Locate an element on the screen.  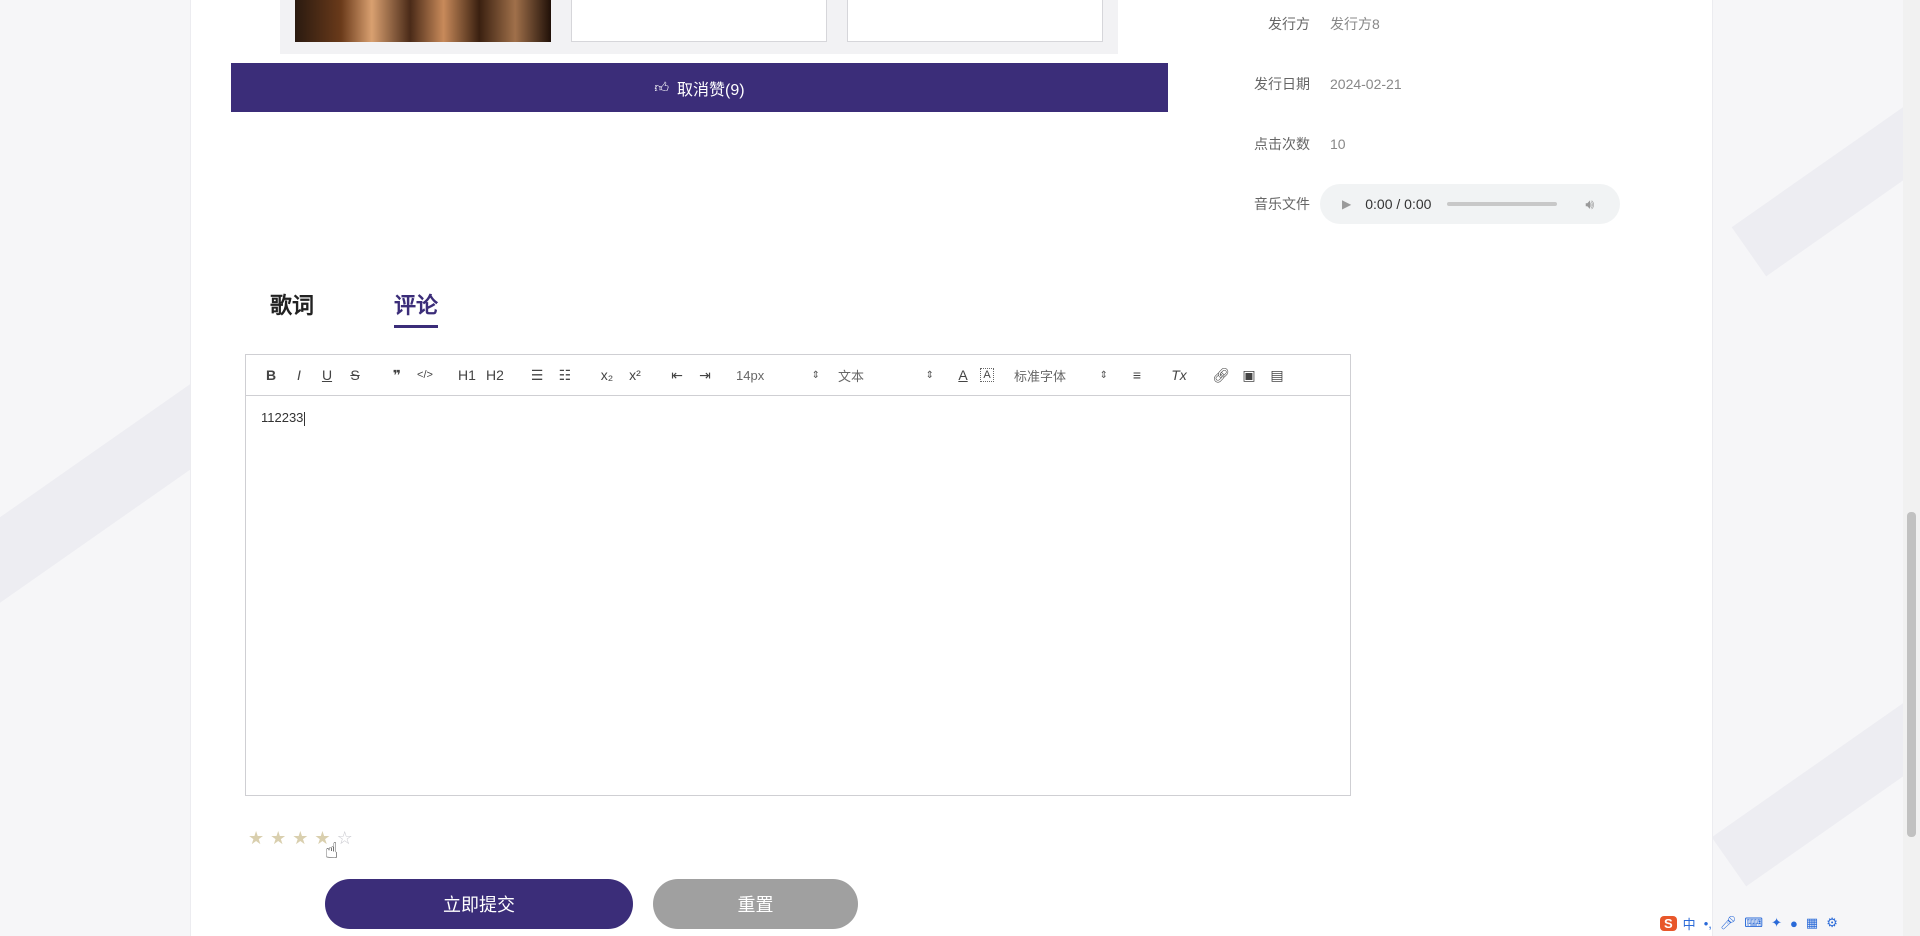
info-clicks: 点击次数 10 is located at coordinates (1420, 144).